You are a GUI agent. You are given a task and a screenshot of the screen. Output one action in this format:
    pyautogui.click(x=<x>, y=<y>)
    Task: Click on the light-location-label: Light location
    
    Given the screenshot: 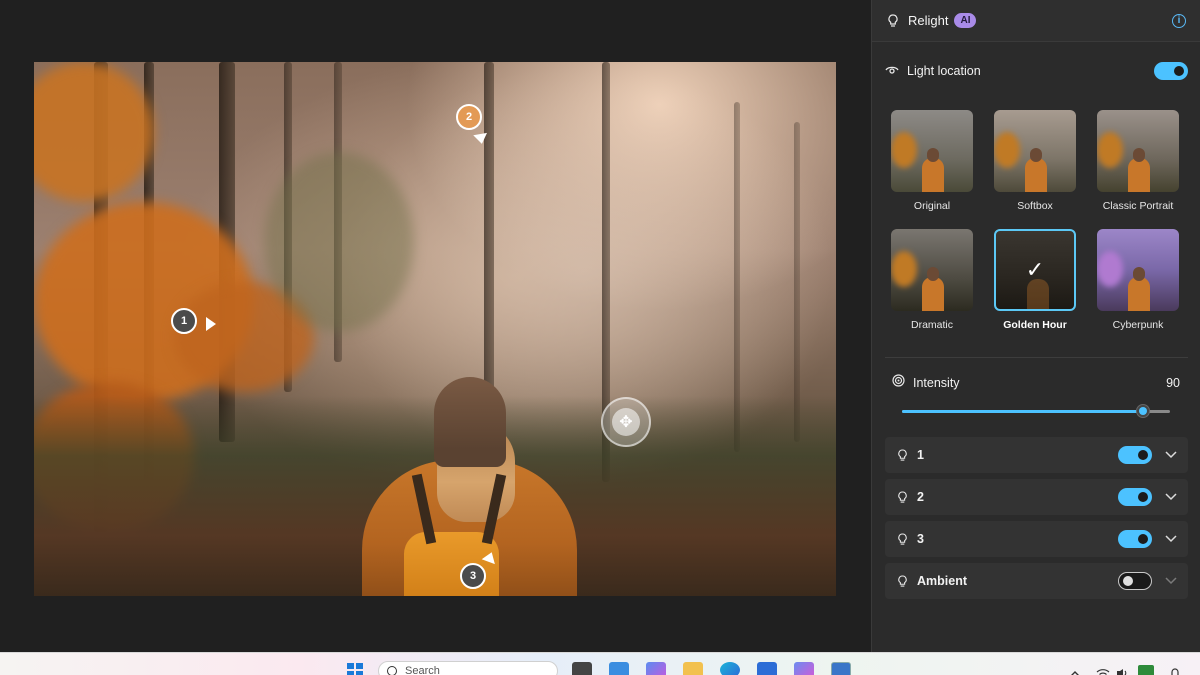 What is the action you would take?
    pyautogui.click(x=944, y=71)
    